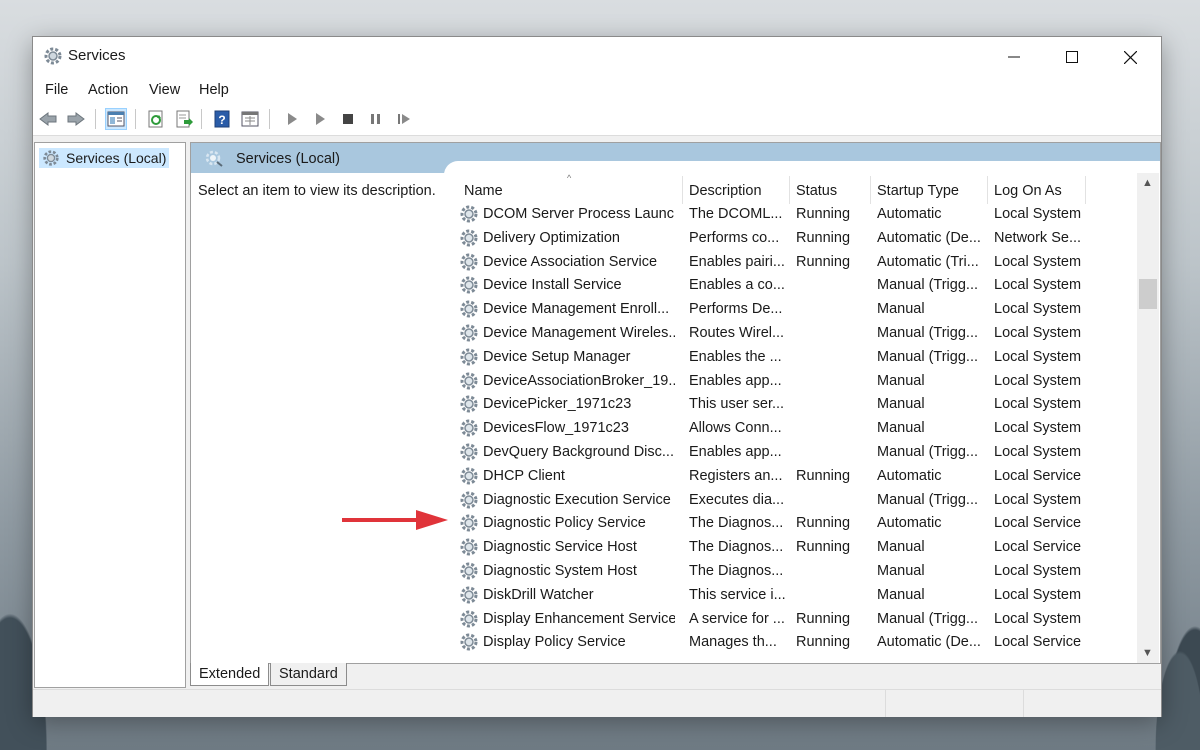 The height and width of the screenshot is (750, 1200). I want to click on start-service-alt-button, so click(320, 119).